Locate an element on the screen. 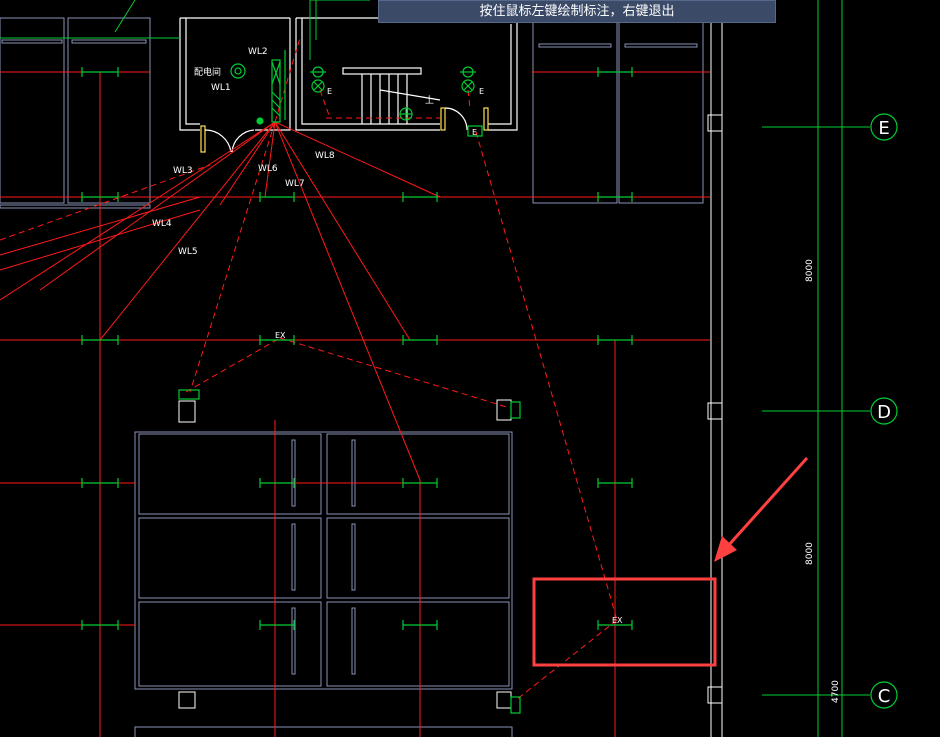  dimension-text-d-c: 8000 is located at coordinates (810, 553).